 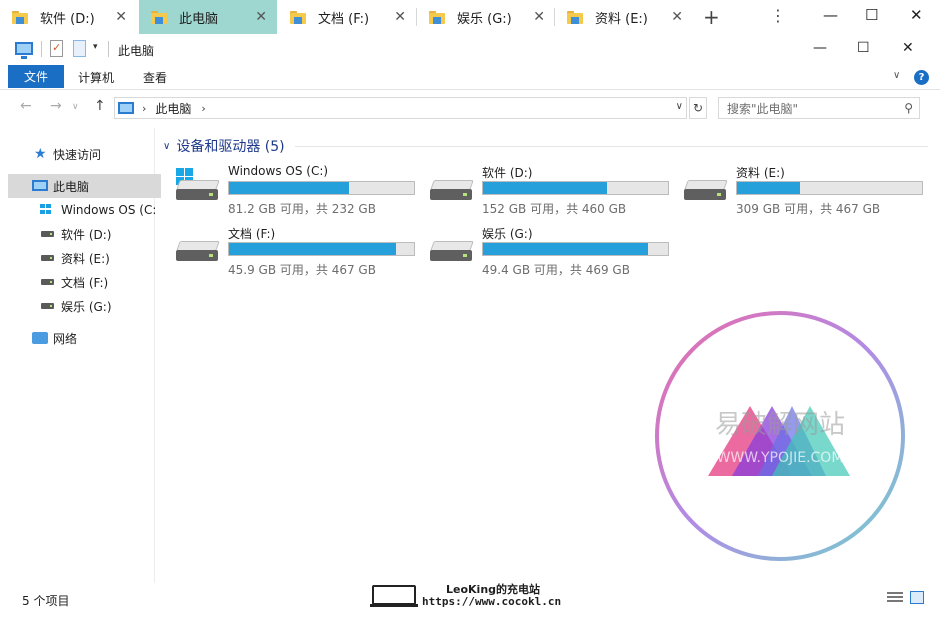 What do you see at coordinates (26, 106) in the screenshot?
I see `back-button: ←` at bounding box center [26, 106].